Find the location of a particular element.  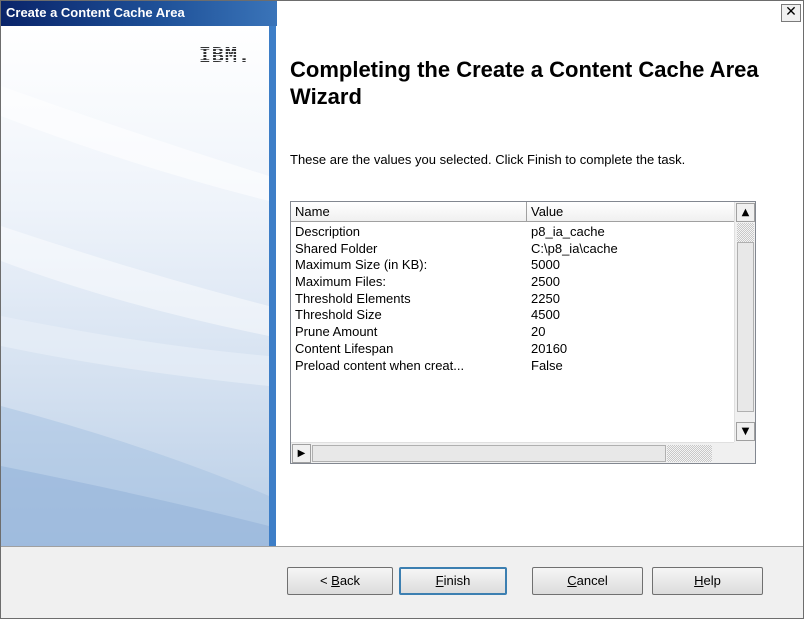

row-name: Content Lifespan is located at coordinates (344, 348).